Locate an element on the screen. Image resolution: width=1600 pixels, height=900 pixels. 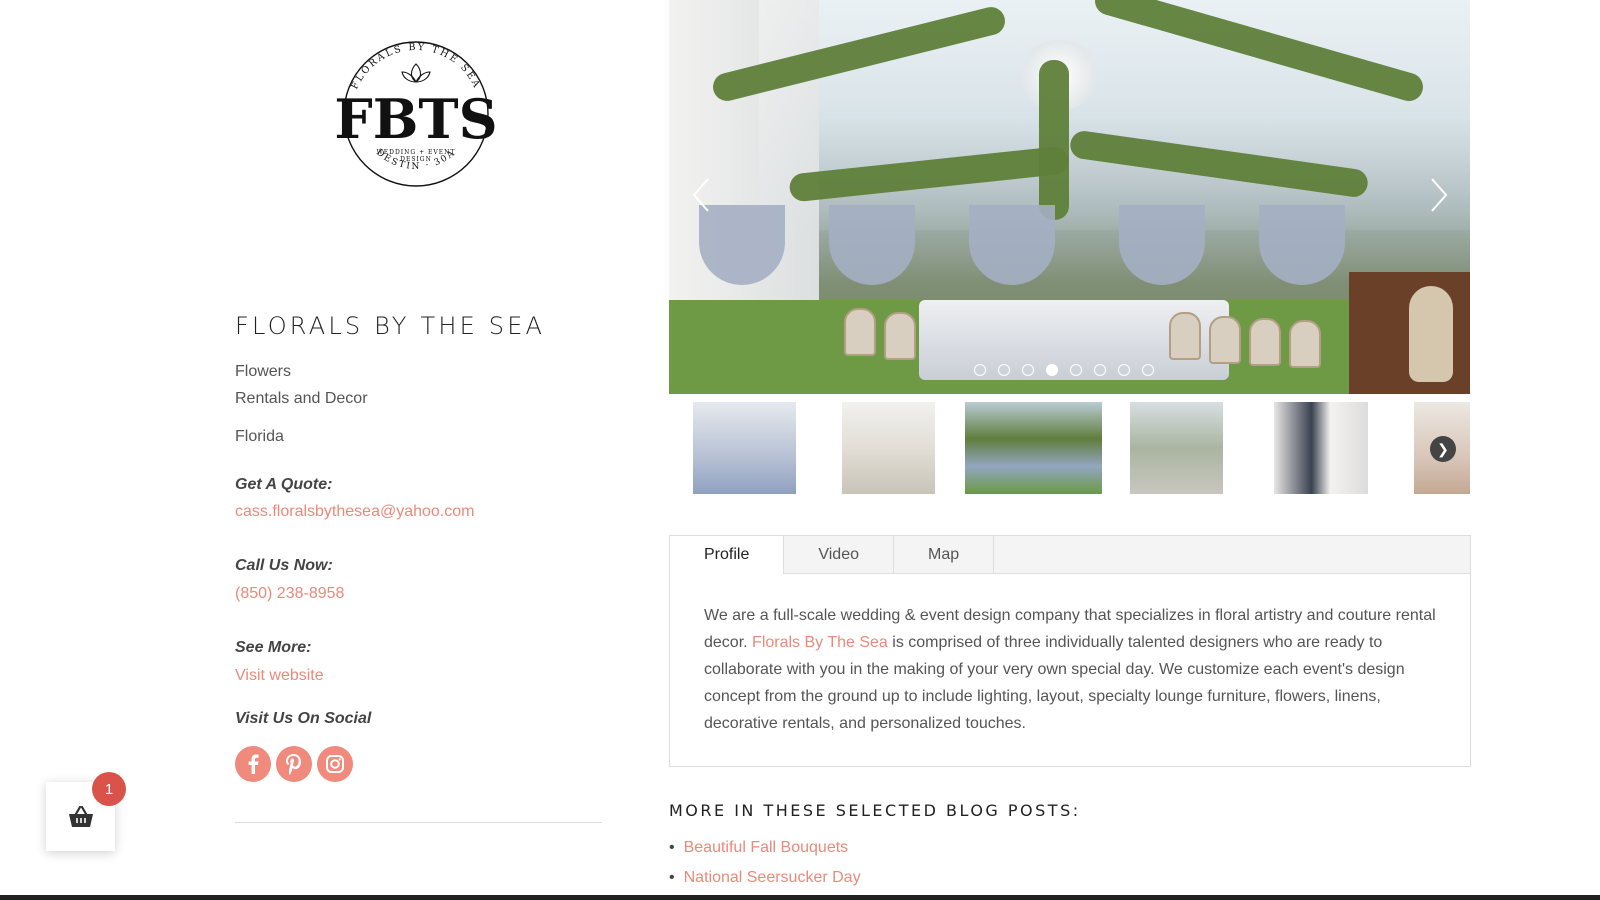
blog-post-link: Beautiful Fall Bouquets is located at coordinates (766, 847).